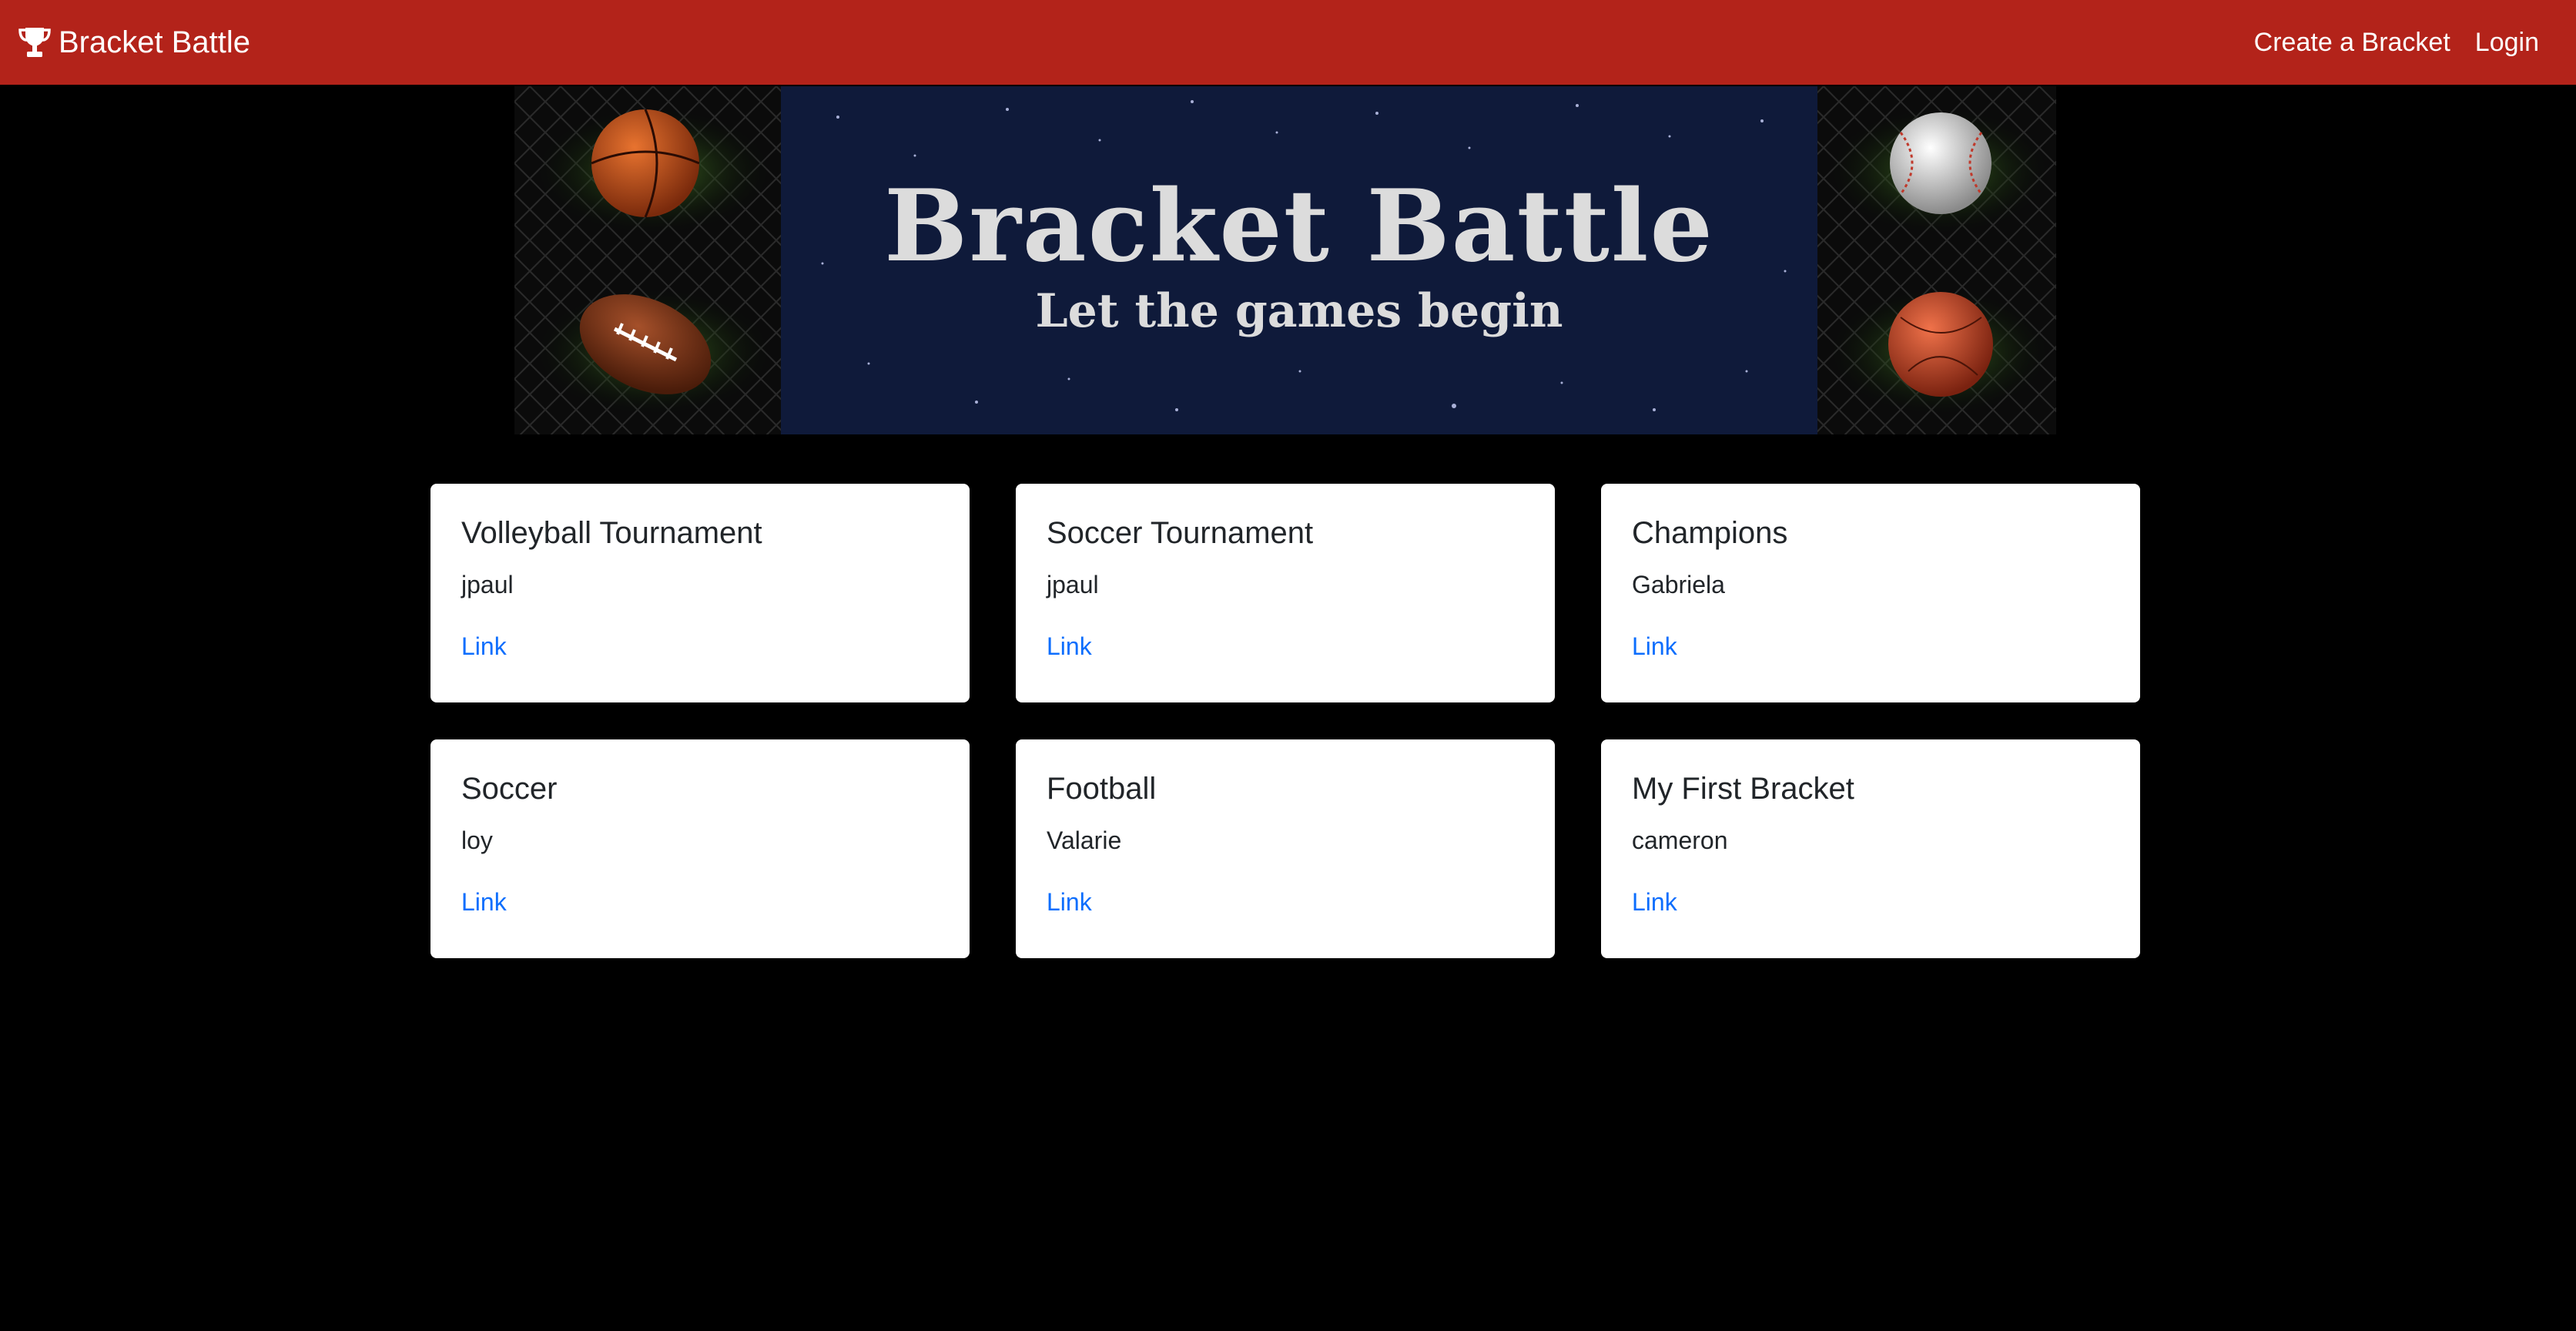 This screenshot has height=1331, width=2576. I want to click on bracket-title: Soccer, so click(510, 789).